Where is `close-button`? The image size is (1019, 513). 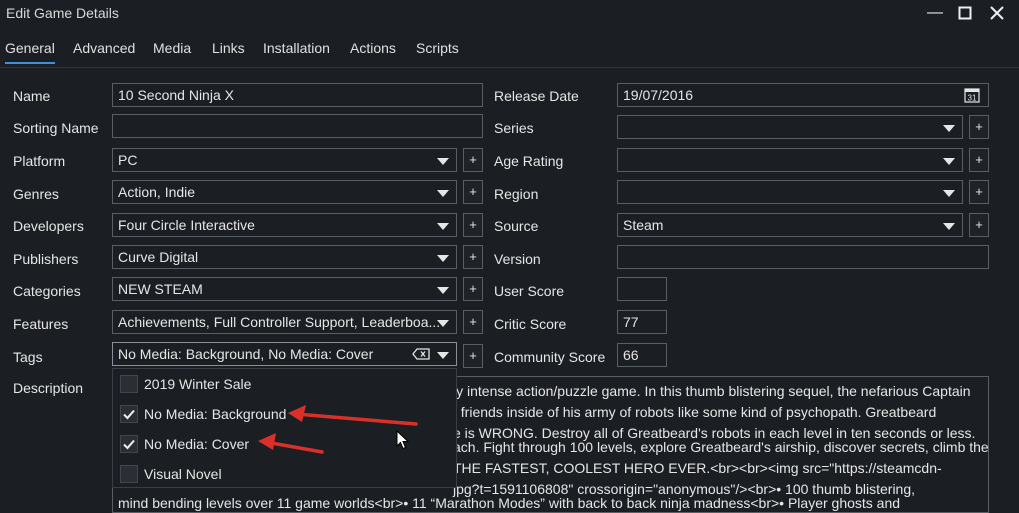 close-button is located at coordinates (997, 13).